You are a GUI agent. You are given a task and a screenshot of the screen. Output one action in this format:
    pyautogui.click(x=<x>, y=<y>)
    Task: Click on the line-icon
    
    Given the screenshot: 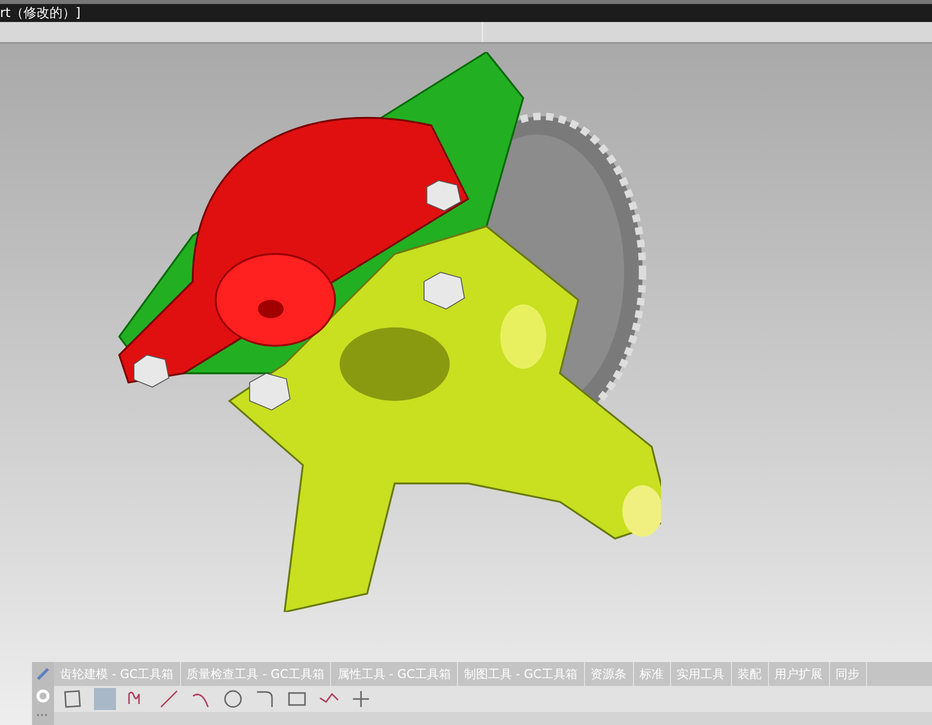 What is the action you would take?
    pyautogui.click(x=169, y=699)
    